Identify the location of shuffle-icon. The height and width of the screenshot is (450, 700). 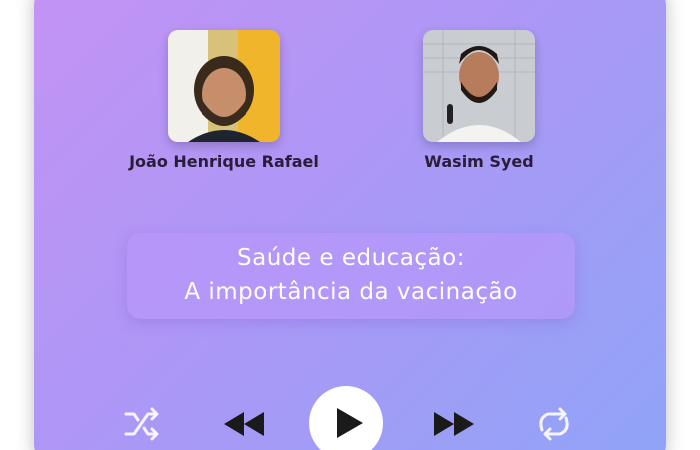
(141, 424).